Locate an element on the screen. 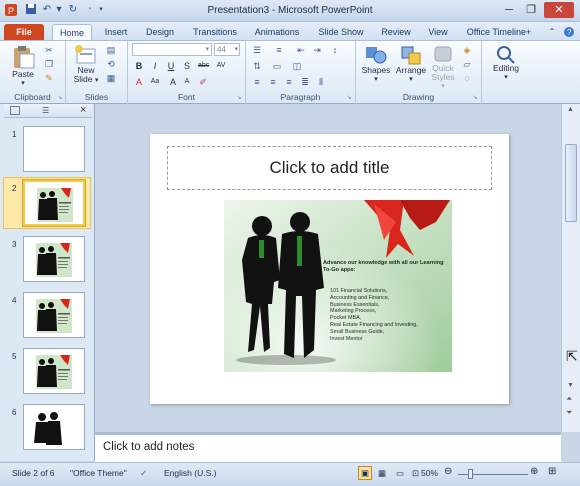 The image size is (580, 486). fit-slide-icon: ⊞ is located at coordinates (552, 471).